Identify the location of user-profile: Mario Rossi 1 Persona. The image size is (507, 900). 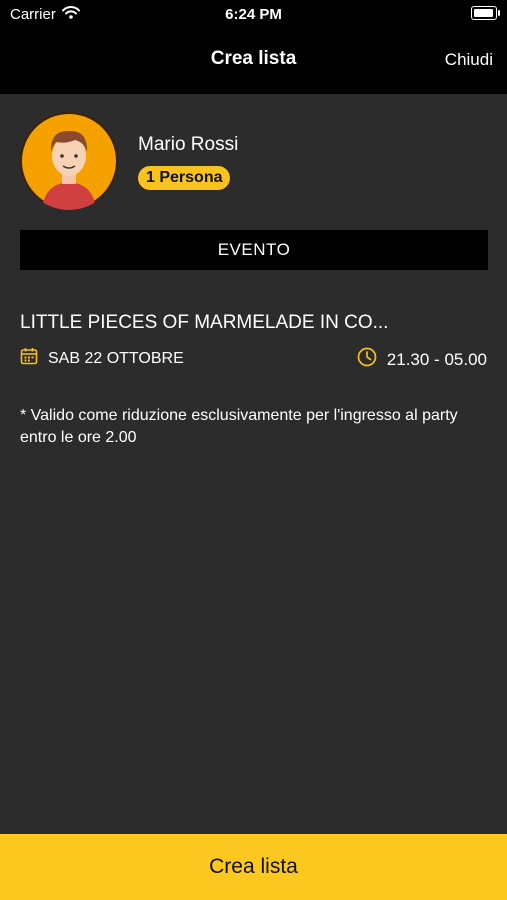
(255, 162).